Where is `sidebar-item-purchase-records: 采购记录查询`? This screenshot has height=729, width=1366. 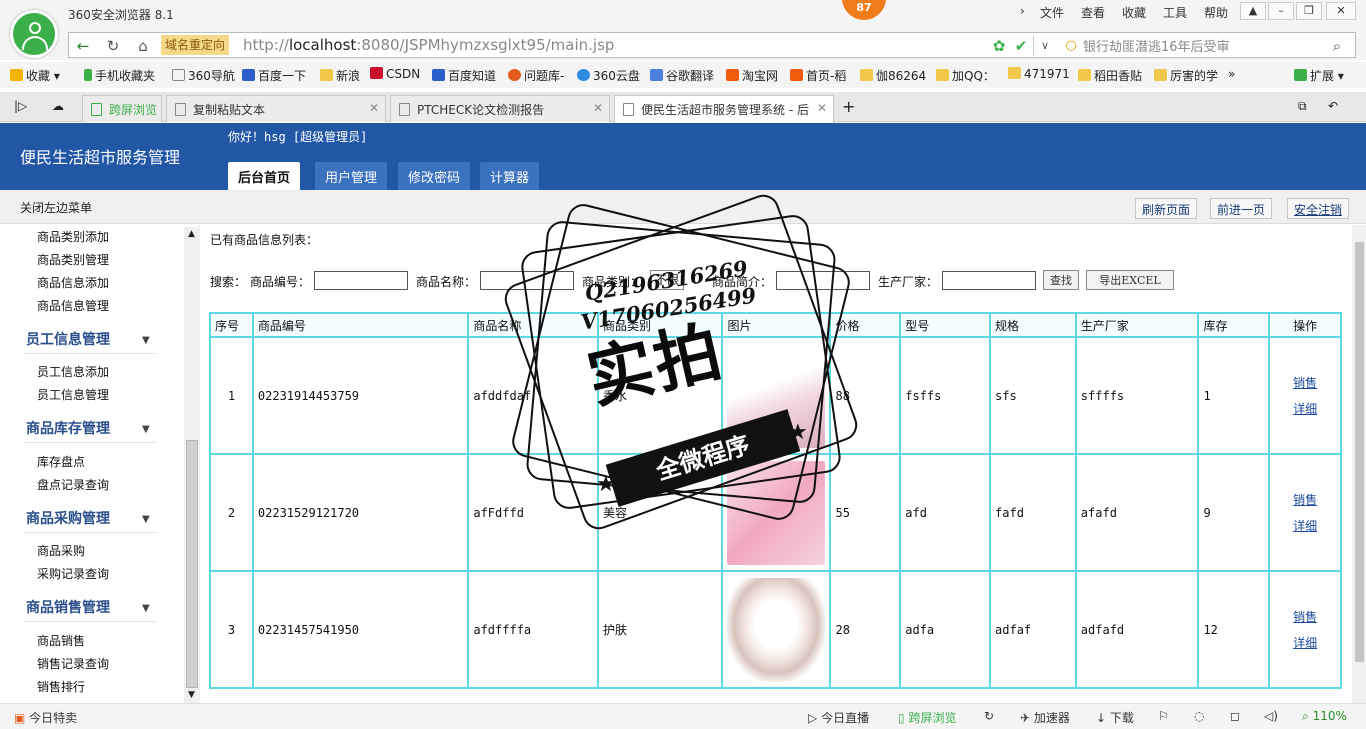 sidebar-item-purchase-records: 采购记录查询 is located at coordinates (73, 573).